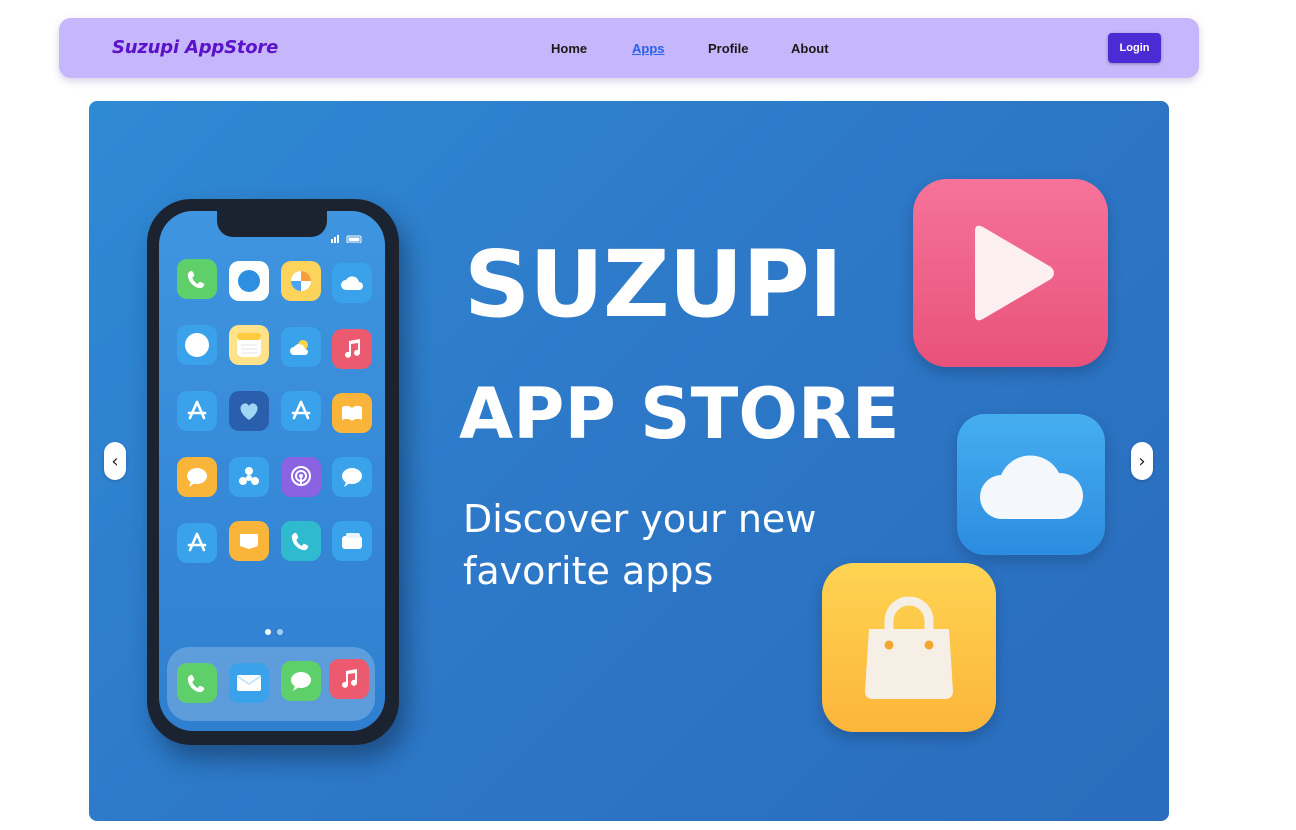 Image resolution: width=1296 pixels, height=830 pixels. I want to click on nav-link-home: Home, so click(569, 48).